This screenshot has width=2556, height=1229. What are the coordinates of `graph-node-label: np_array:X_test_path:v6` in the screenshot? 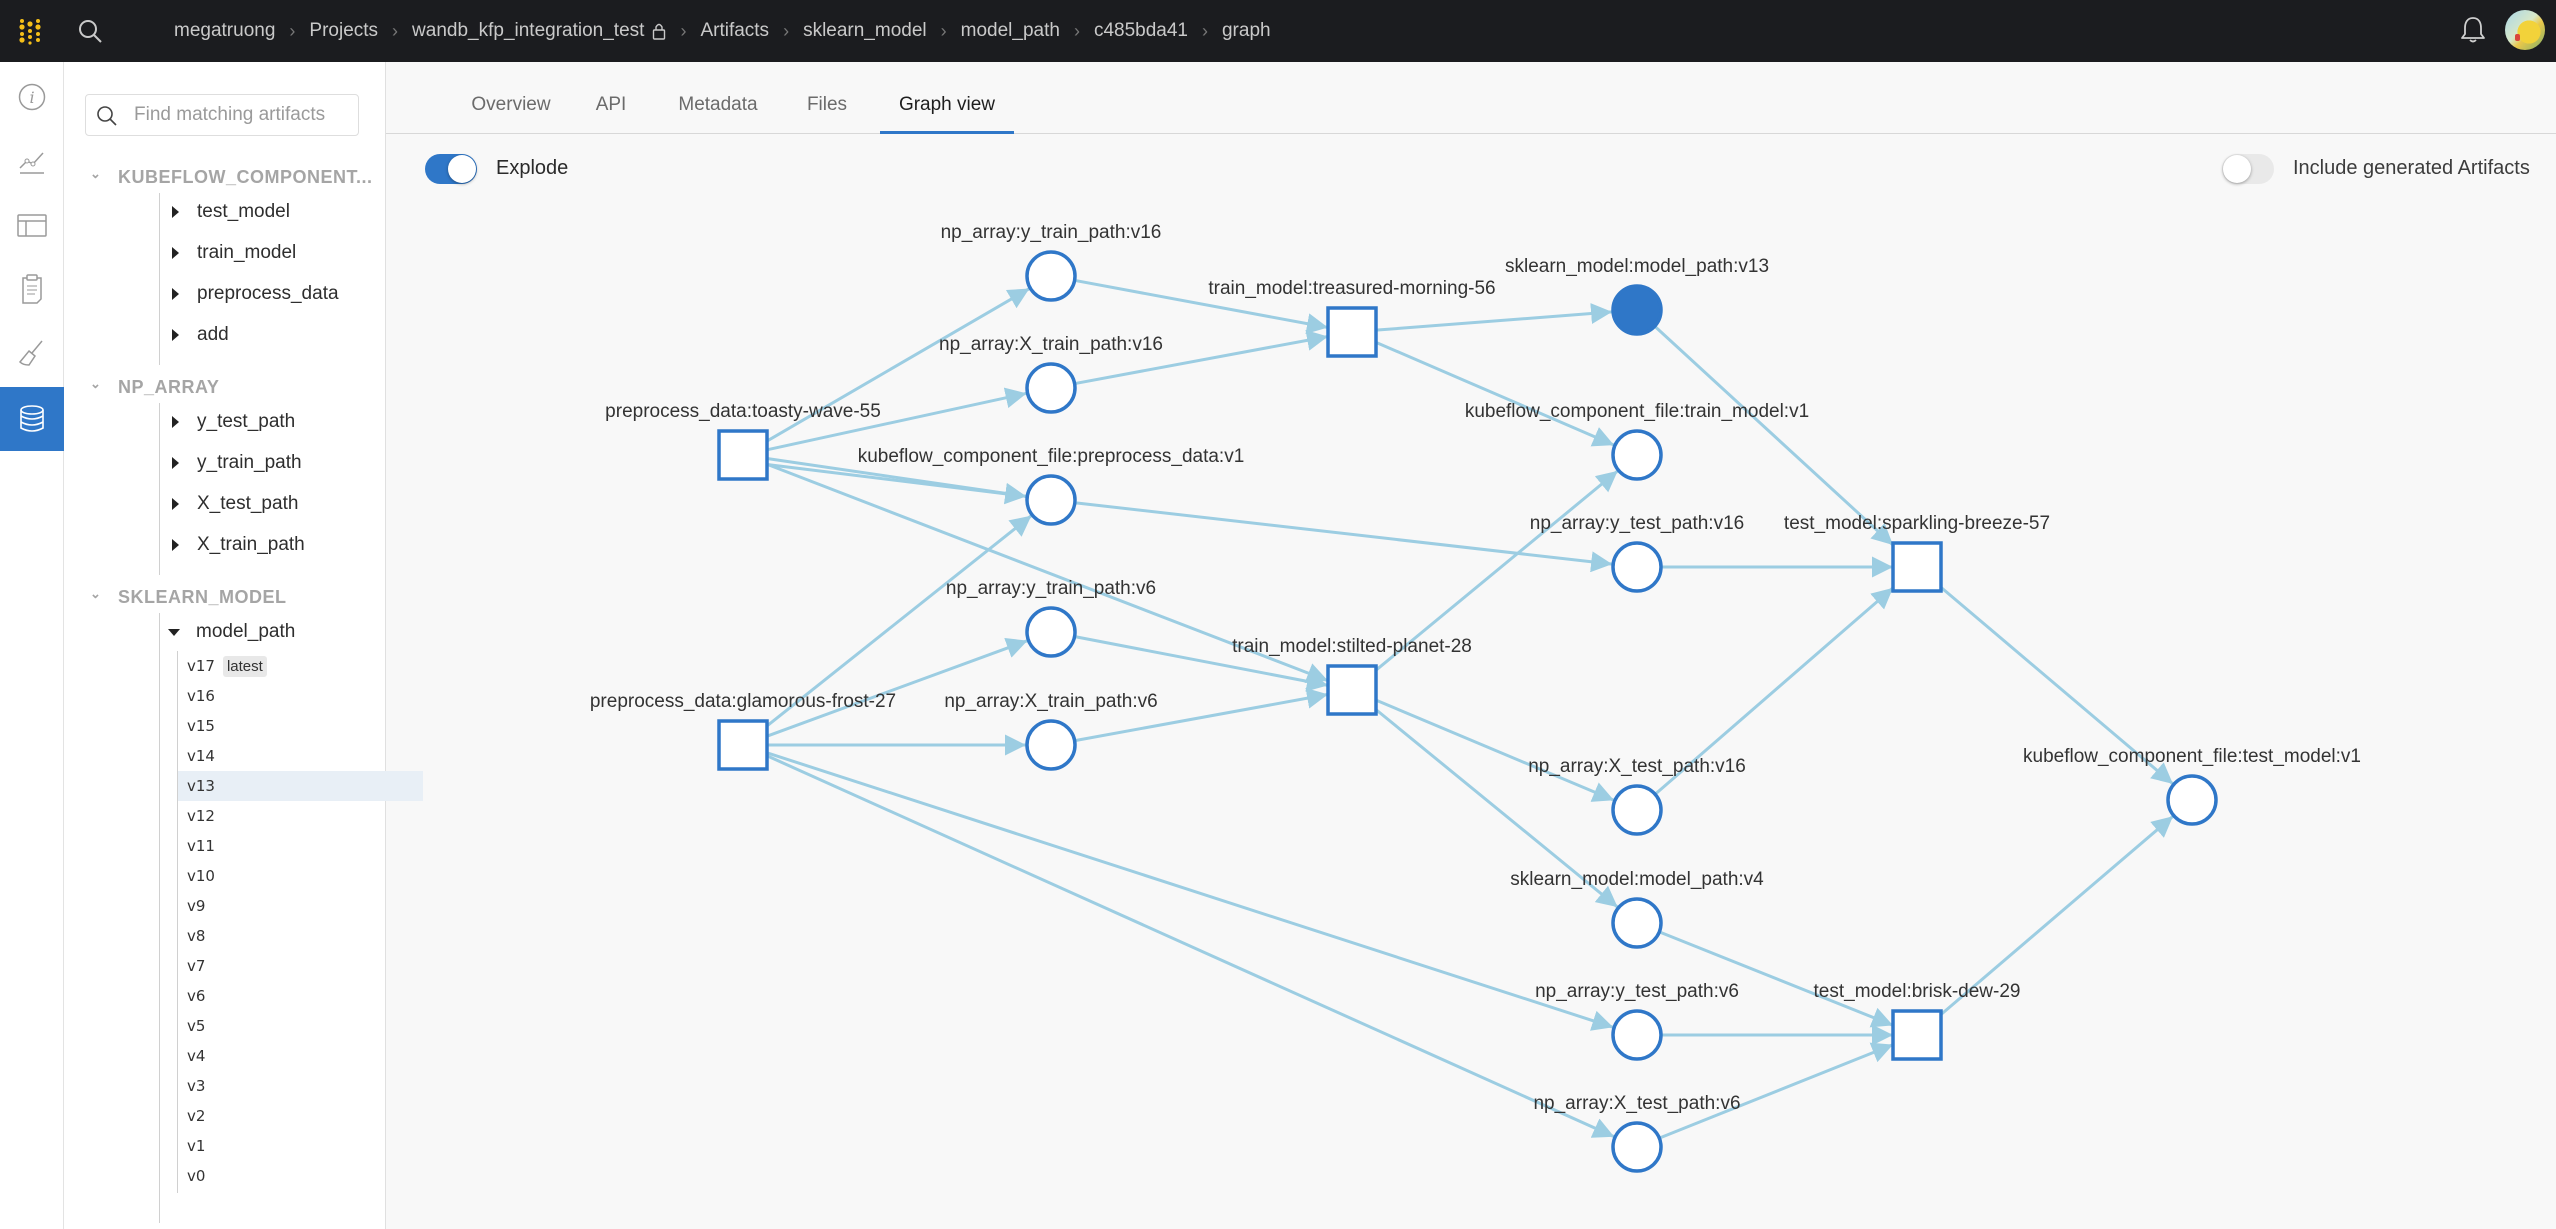 It's located at (1636, 1103).